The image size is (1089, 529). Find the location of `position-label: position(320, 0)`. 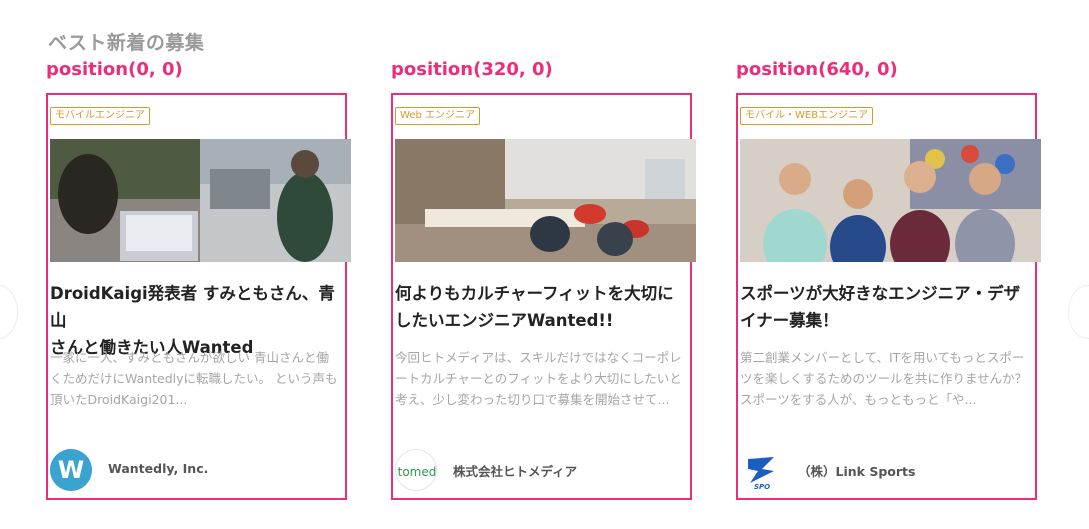

position-label: position(320, 0) is located at coordinates (472, 69).